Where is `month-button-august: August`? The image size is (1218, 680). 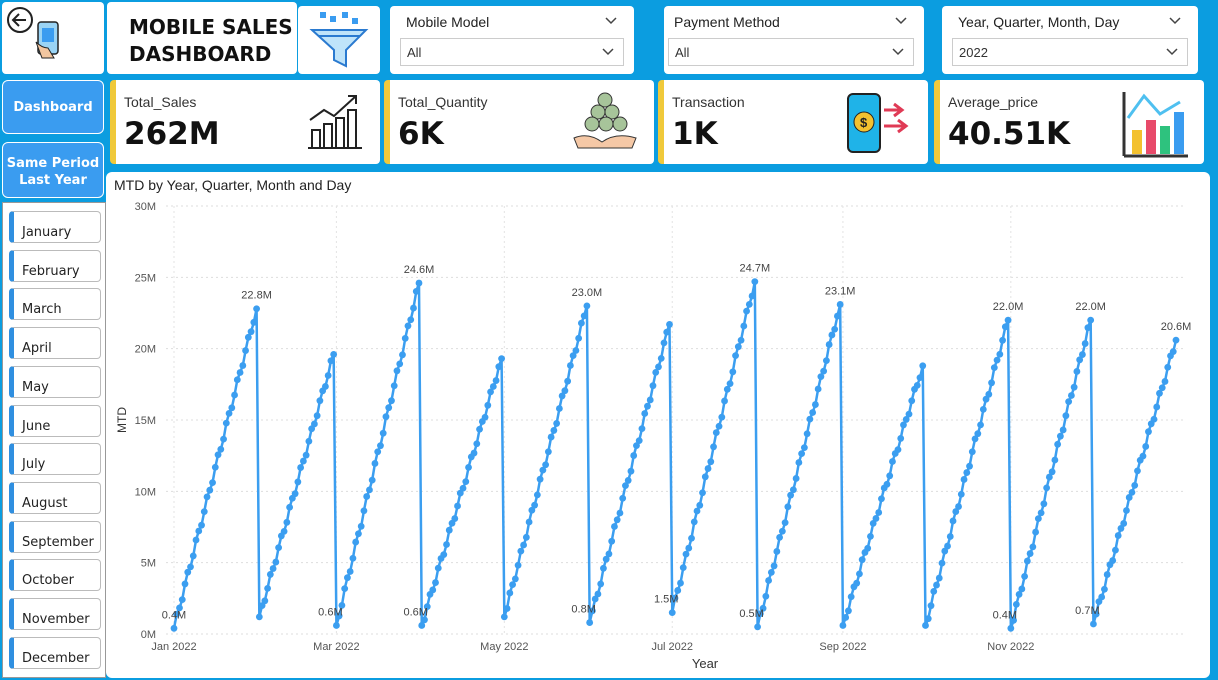
month-button-august: August is located at coordinates (55, 497).